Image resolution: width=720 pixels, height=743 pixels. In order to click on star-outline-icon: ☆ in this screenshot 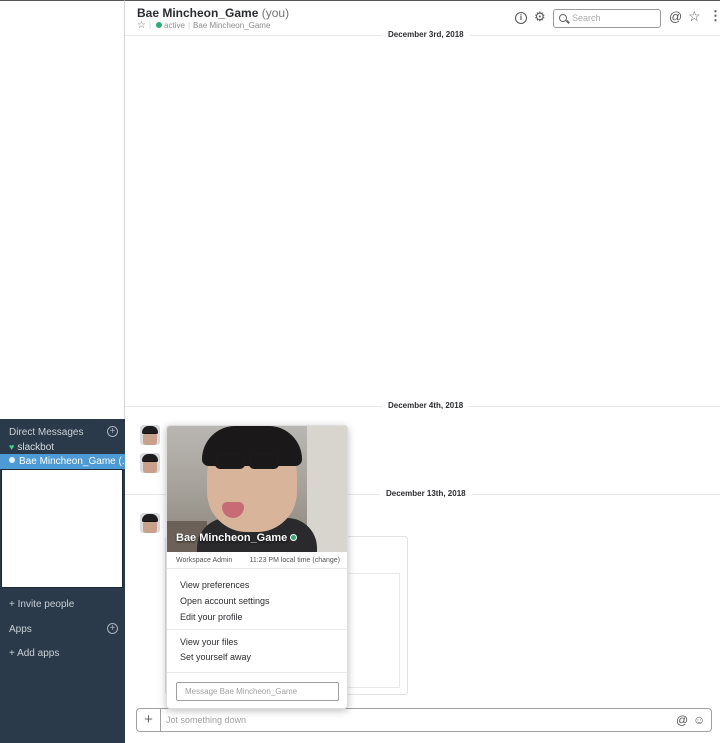, I will do `click(141, 25)`.